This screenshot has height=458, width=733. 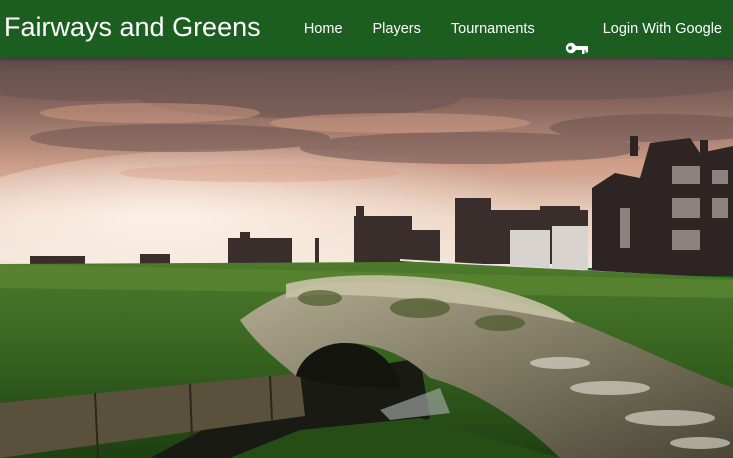 I want to click on login-label: Login With Google, so click(x=662, y=29).